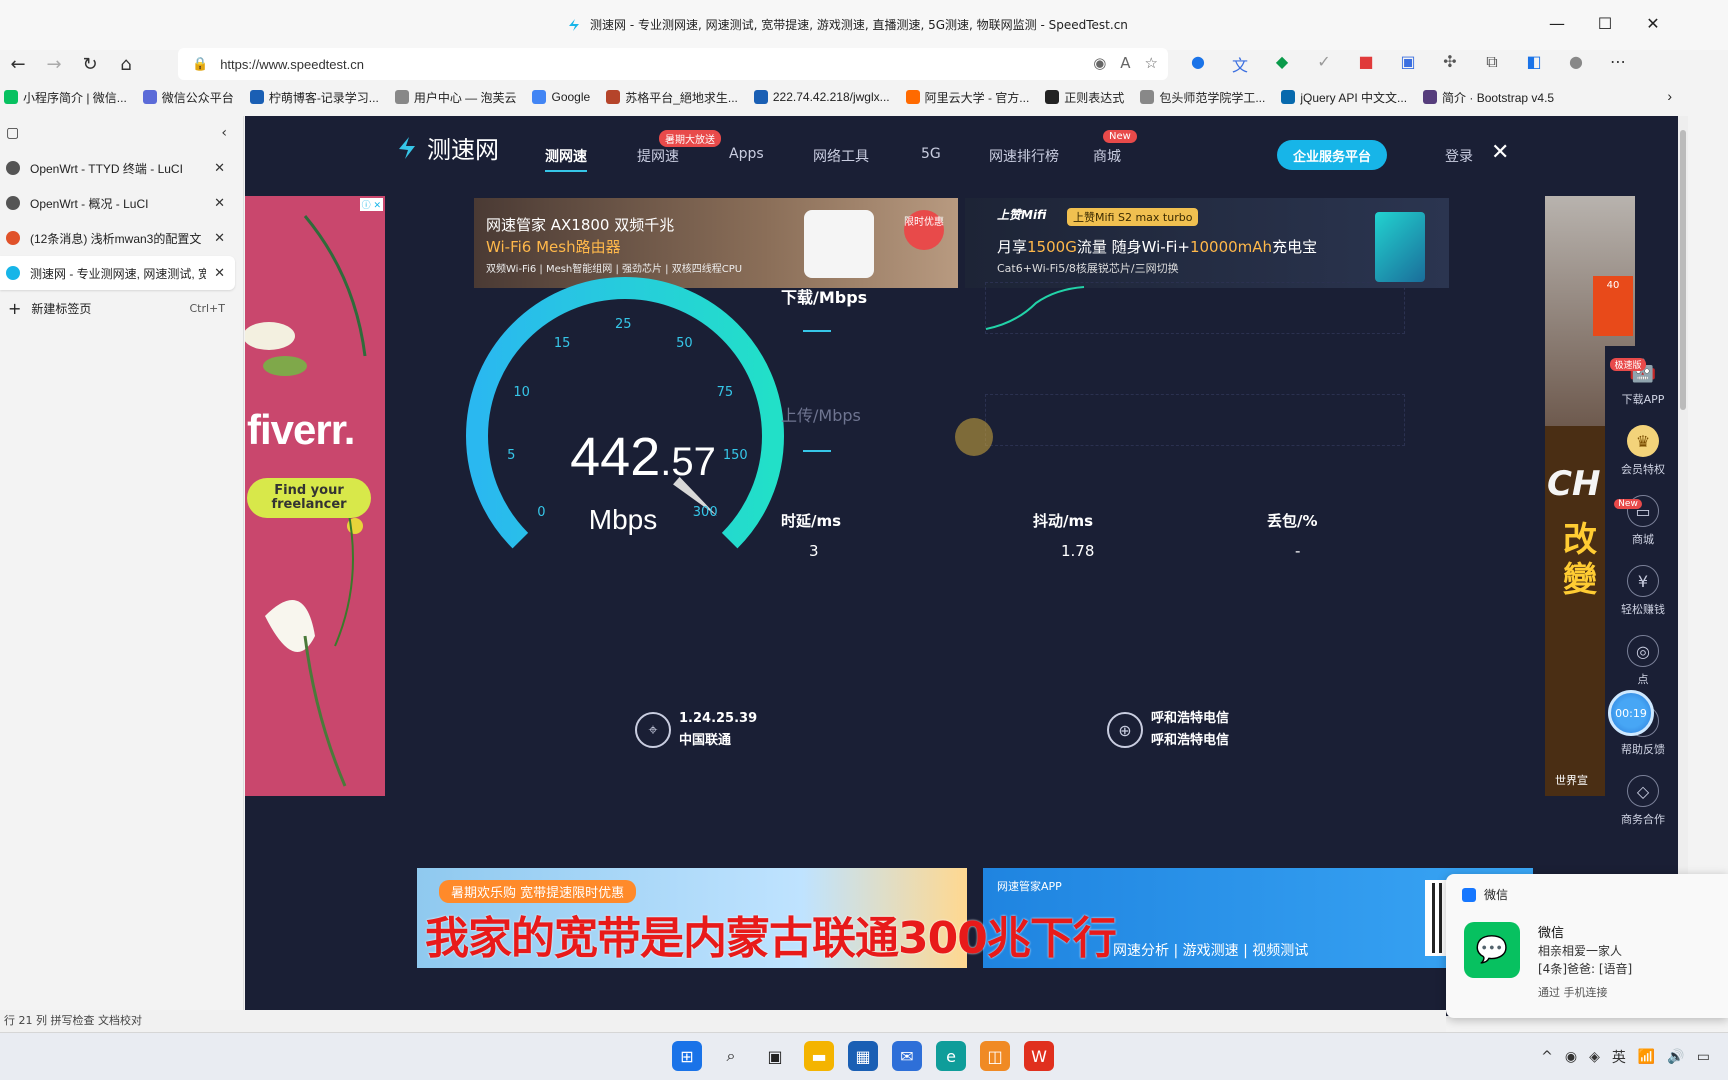 This screenshot has height=1080, width=1728. I want to click on tab-item: (12条消息) 浅析mwan3的配置文 ✕, so click(117, 238).